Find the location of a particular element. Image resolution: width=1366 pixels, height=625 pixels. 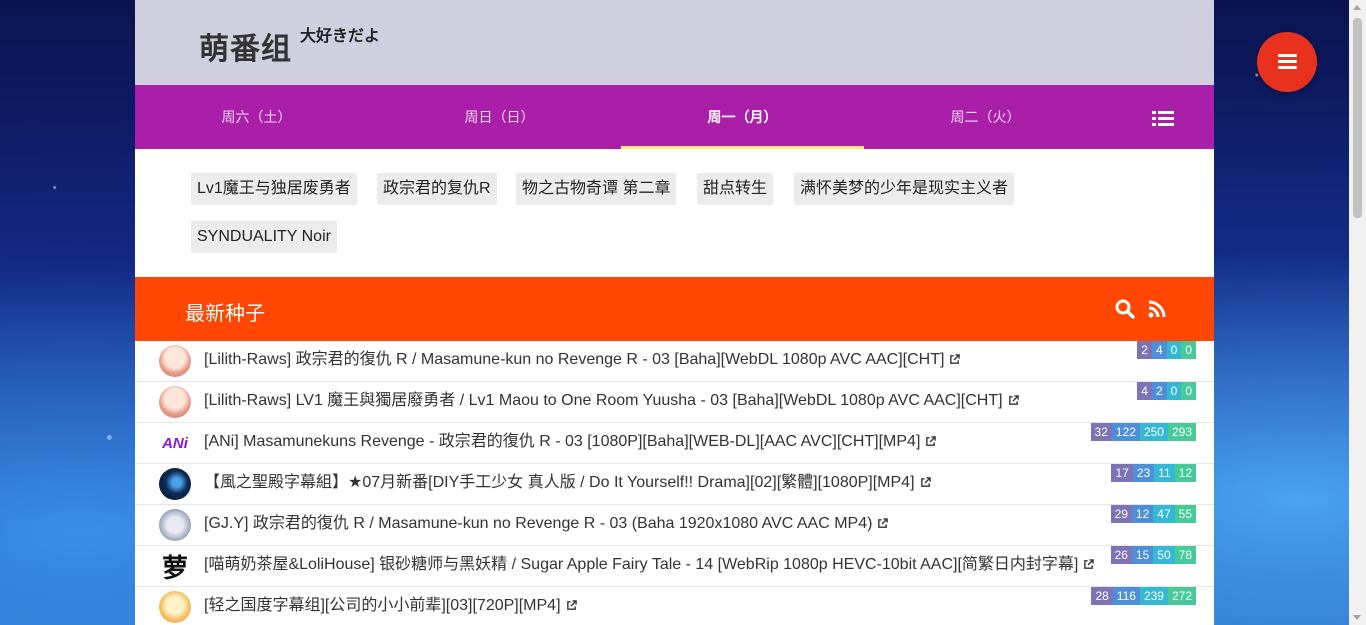

torrent-section-header: 最新种子 is located at coordinates (674, 309).